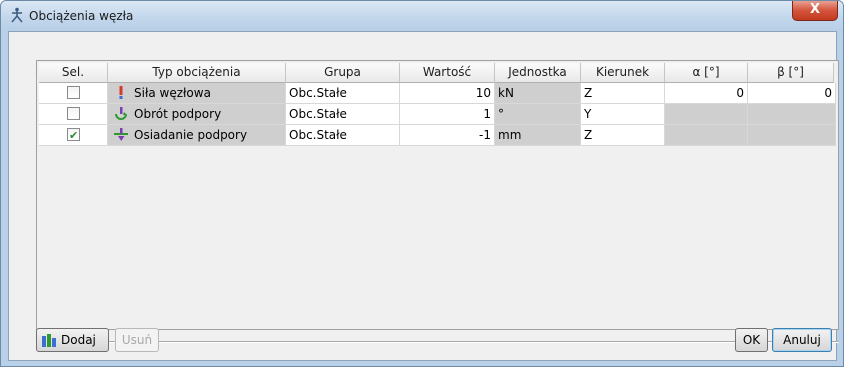  I want to click on table-row: Osiadanie podpory Obc.Stałe -1 mm Z, so click(437, 135).